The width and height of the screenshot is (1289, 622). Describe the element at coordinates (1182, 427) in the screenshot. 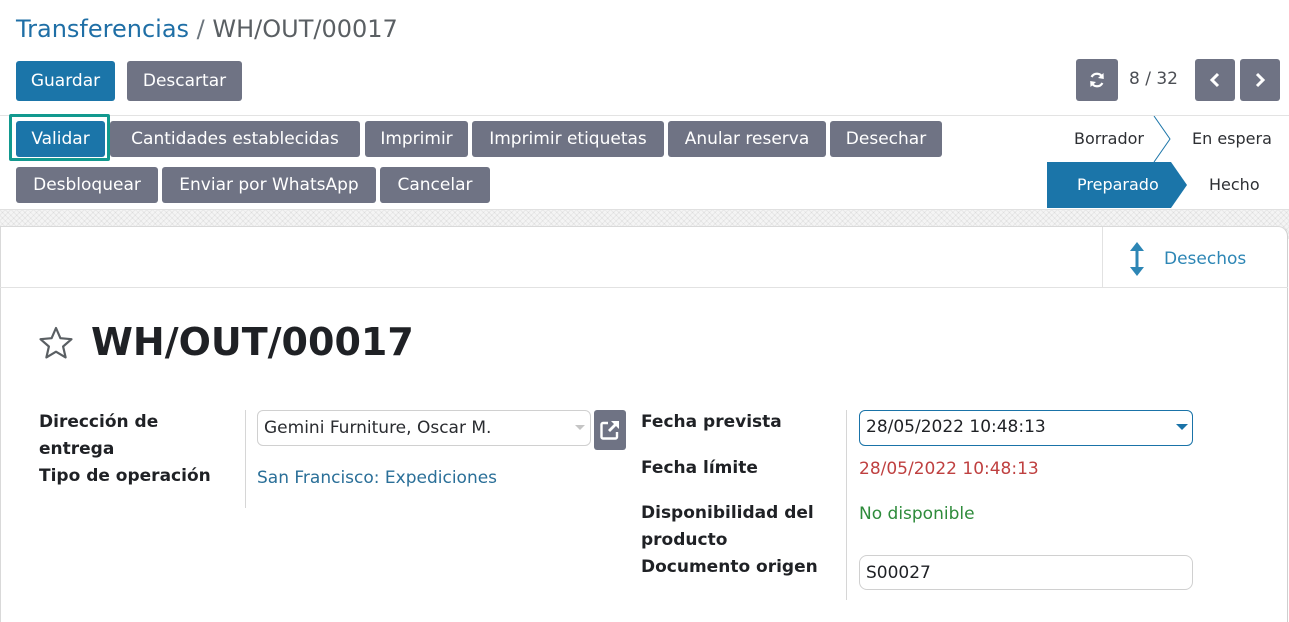

I see `caret-down-icon` at that location.